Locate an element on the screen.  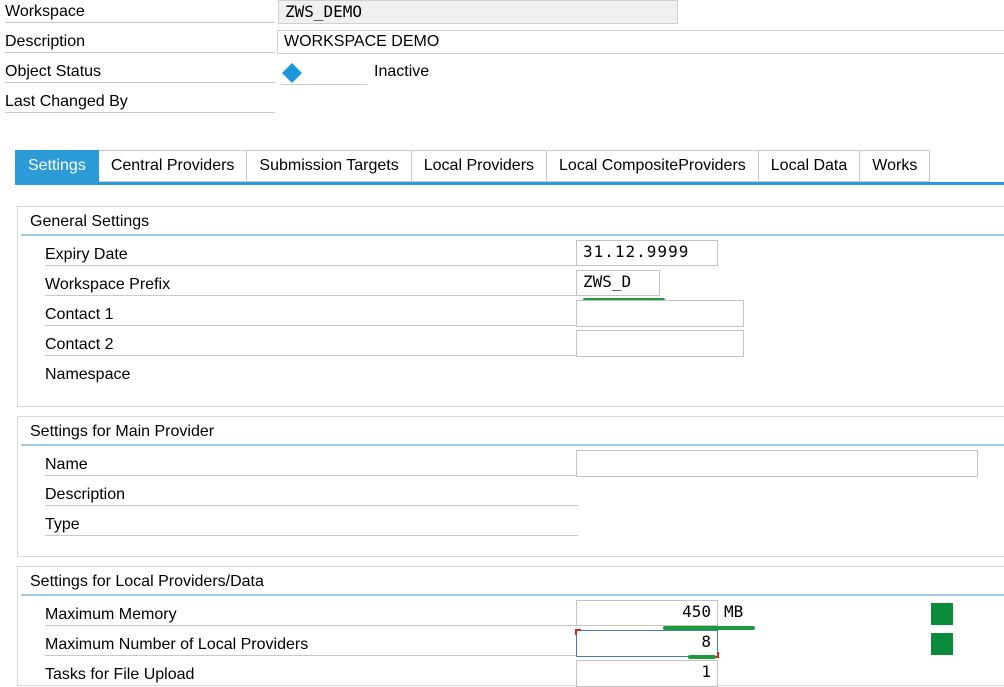
local-providers-title: Settings for Local Providers/Data is located at coordinates (147, 581).